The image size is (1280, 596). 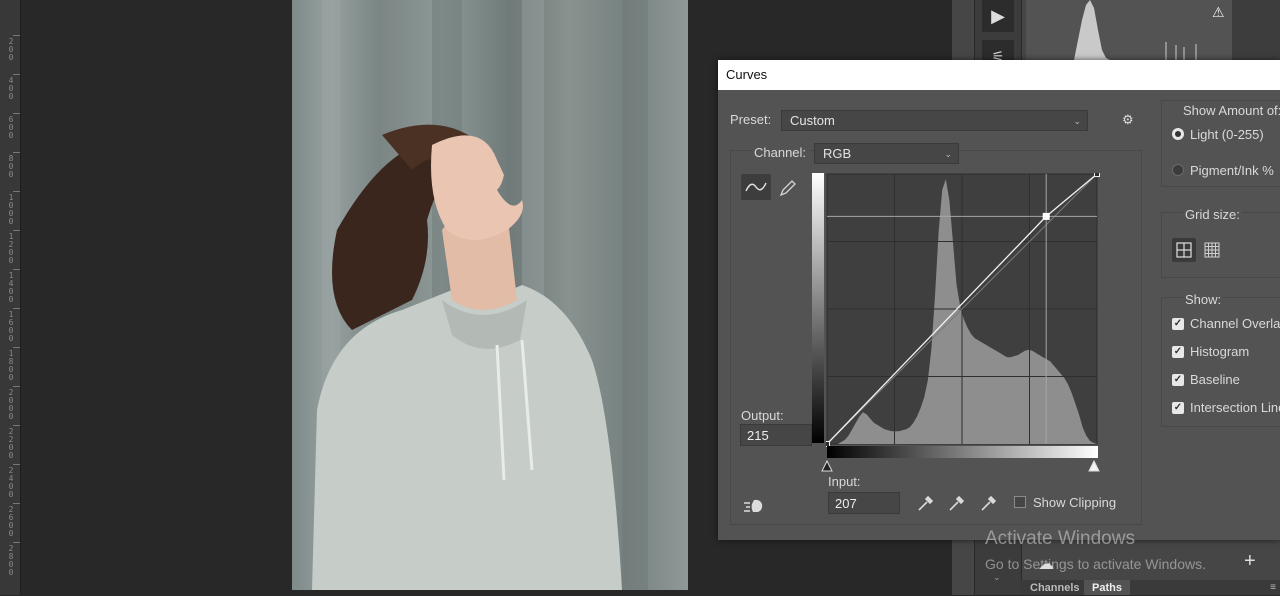 I want to click on output-label: Output:, so click(x=762, y=415).